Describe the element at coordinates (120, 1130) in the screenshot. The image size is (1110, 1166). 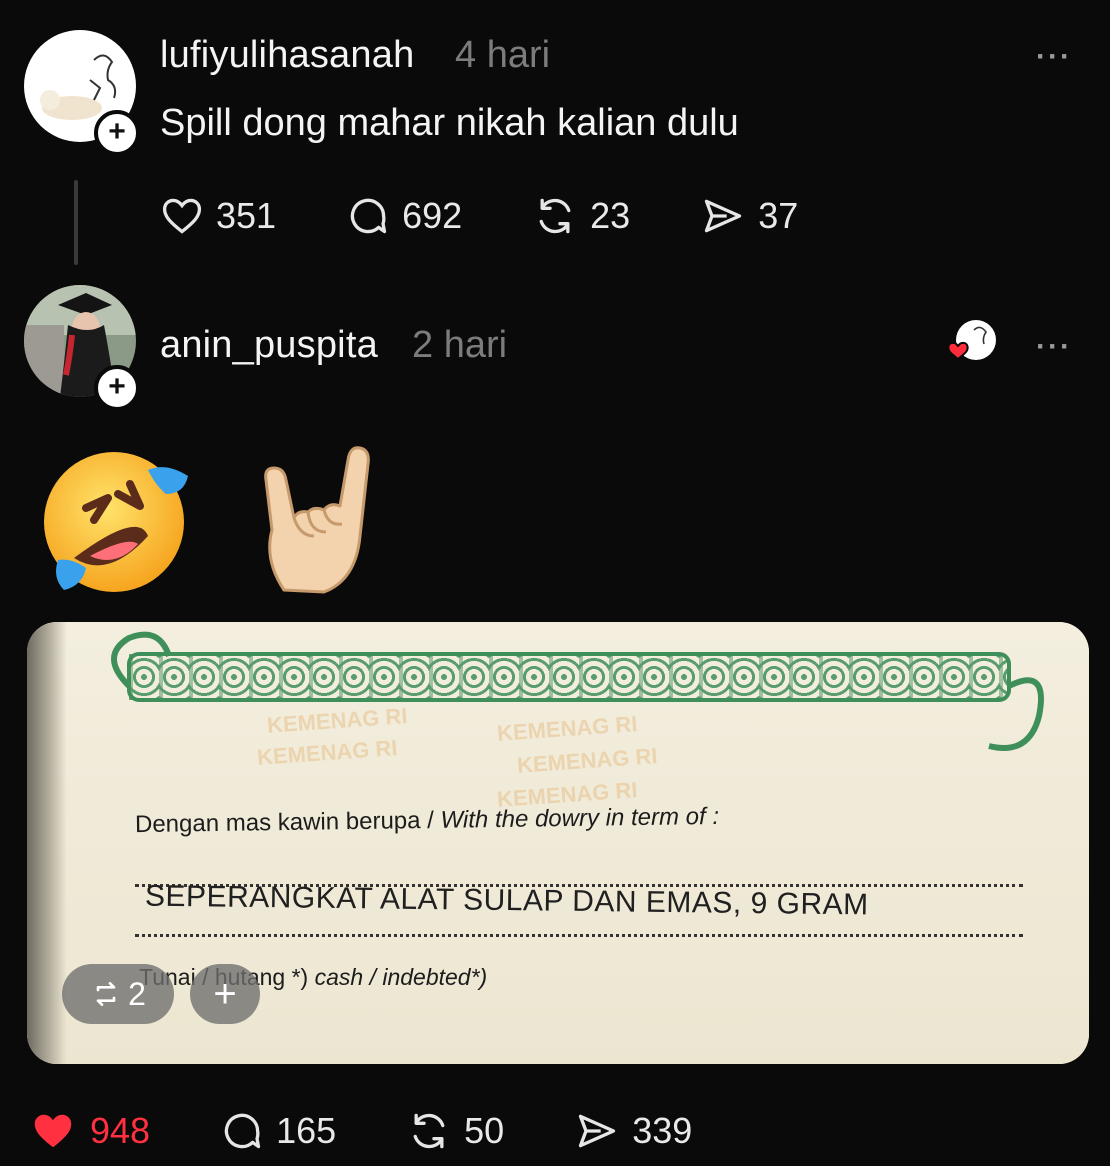
I see `like-count: 948` at that location.